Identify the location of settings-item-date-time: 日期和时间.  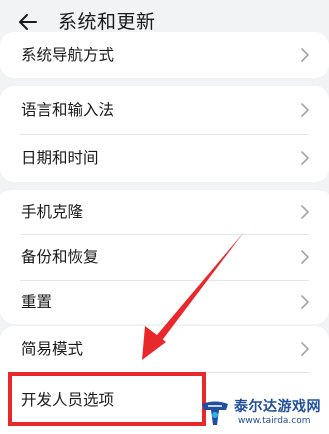
(164, 158).